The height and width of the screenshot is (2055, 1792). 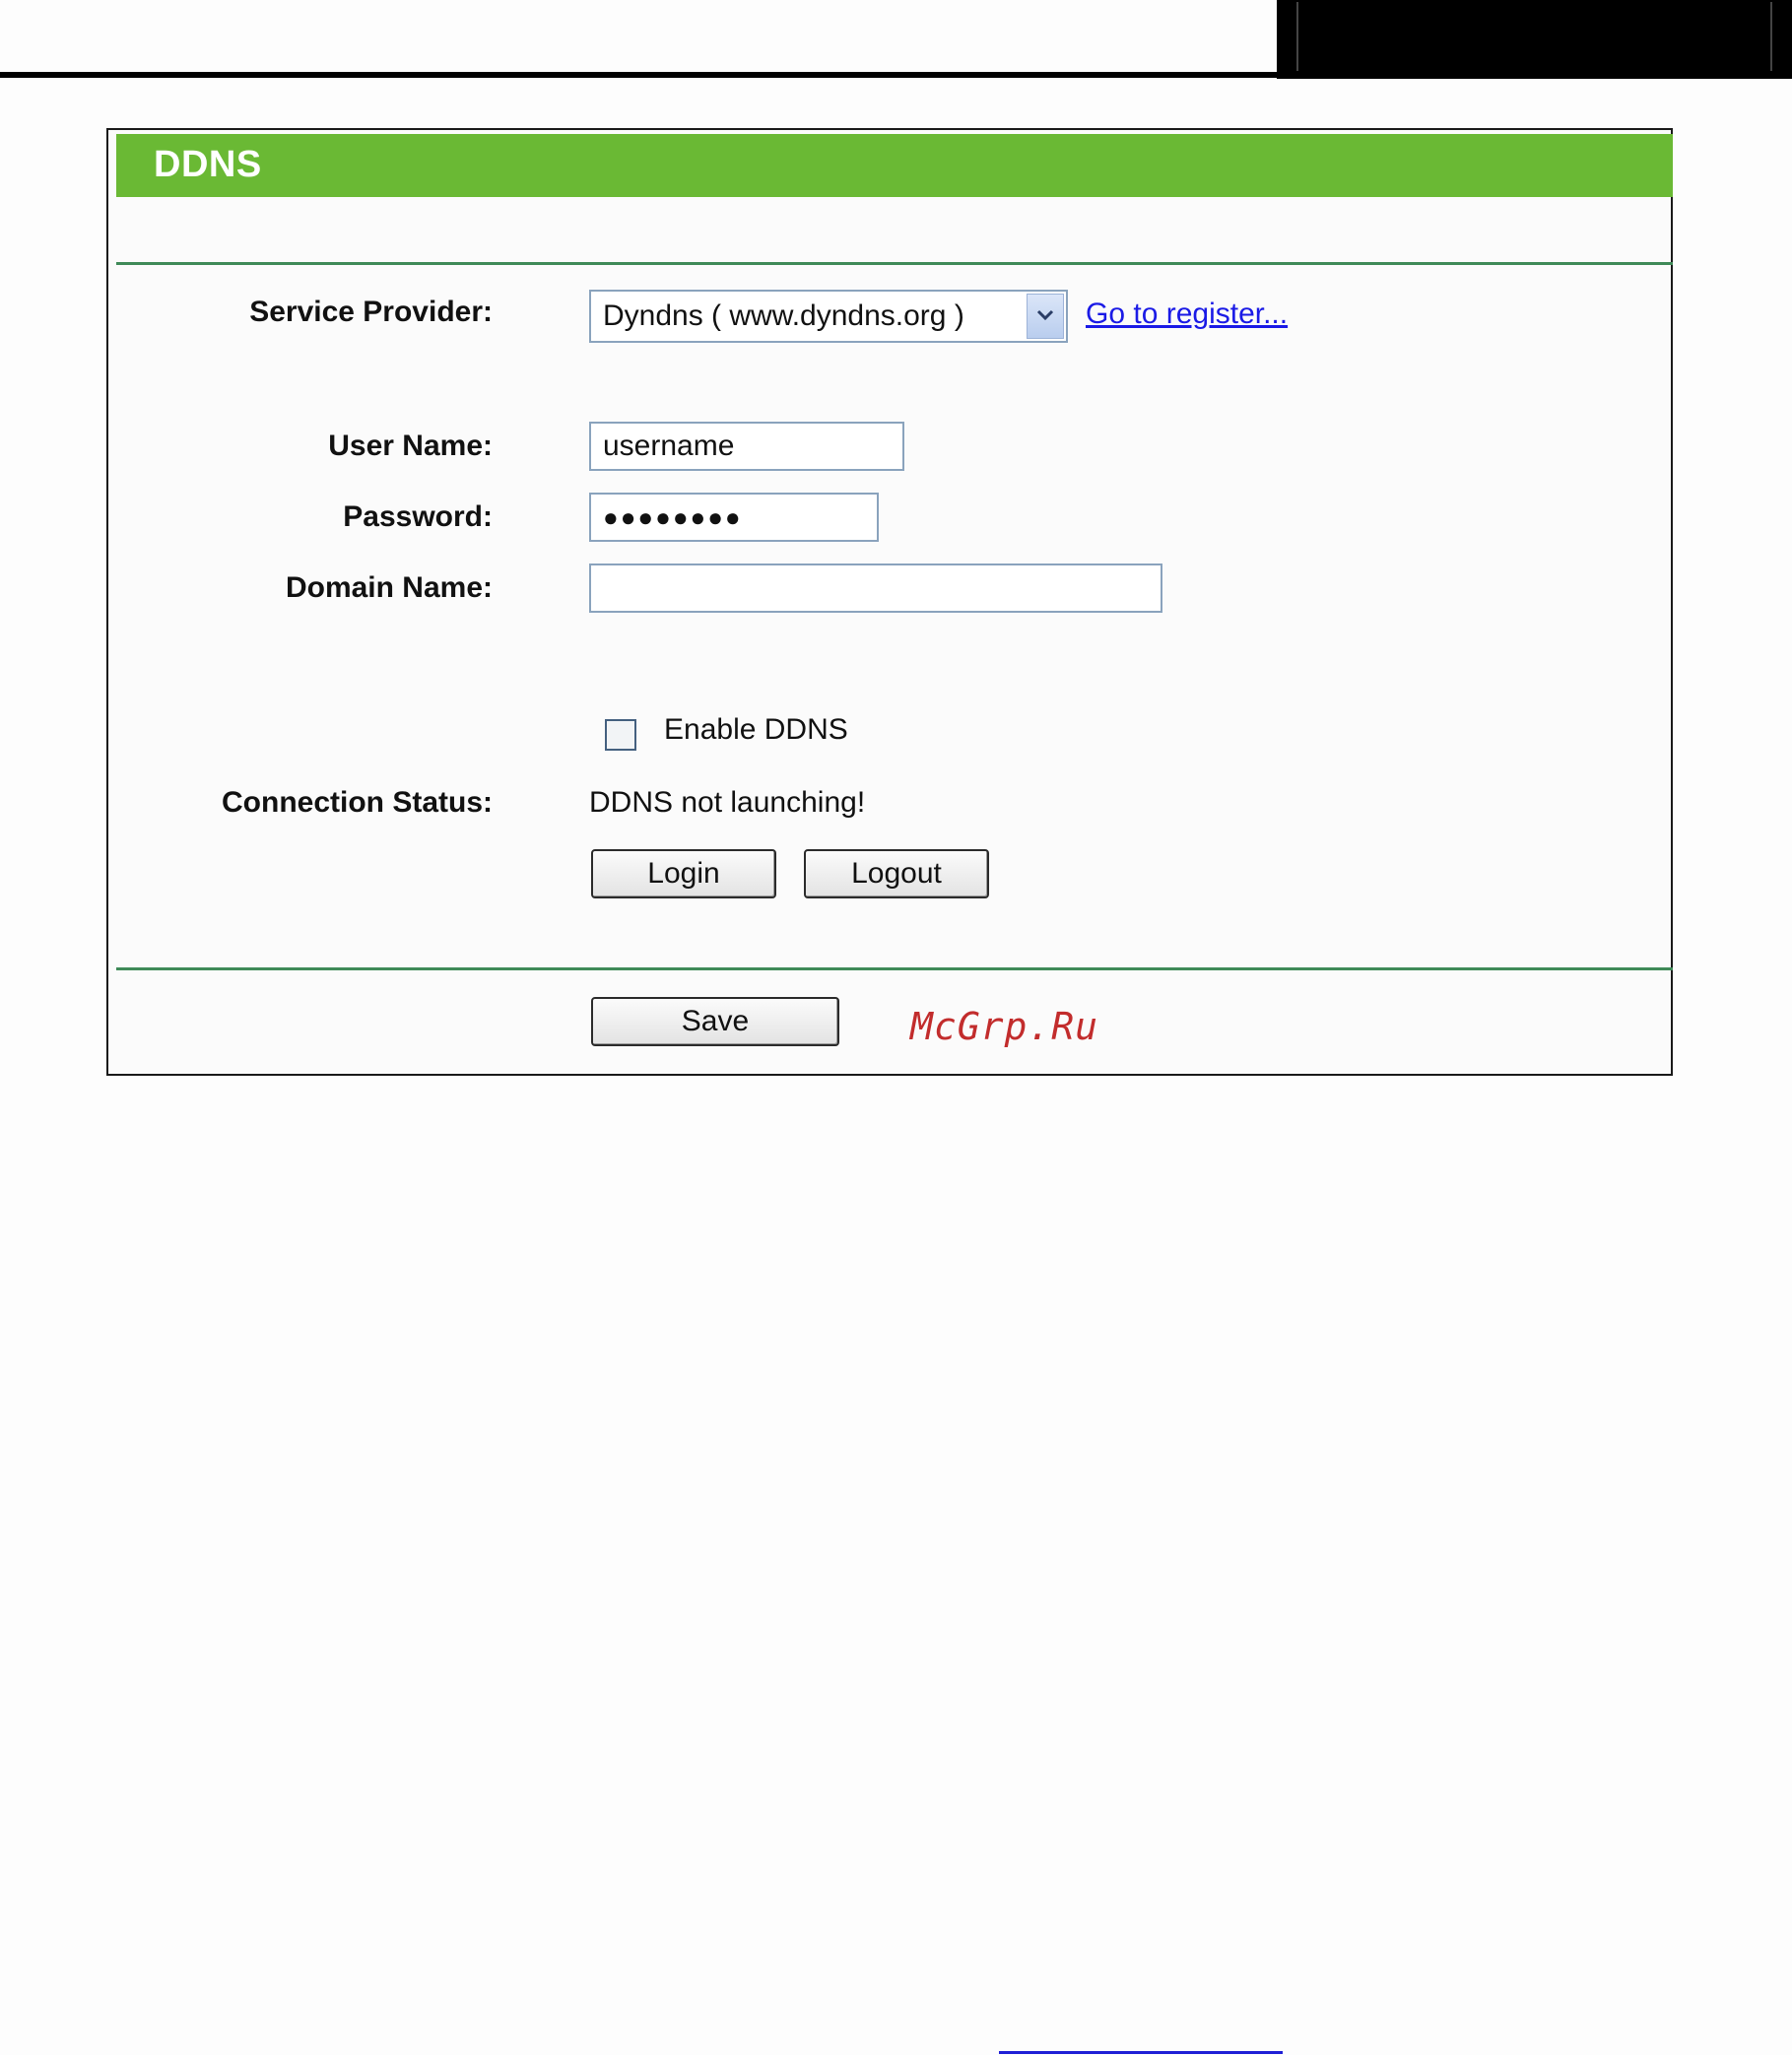 What do you see at coordinates (389, 587) in the screenshot?
I see `domain-name-label: Domain Name:` at bounding box center [389, 587].